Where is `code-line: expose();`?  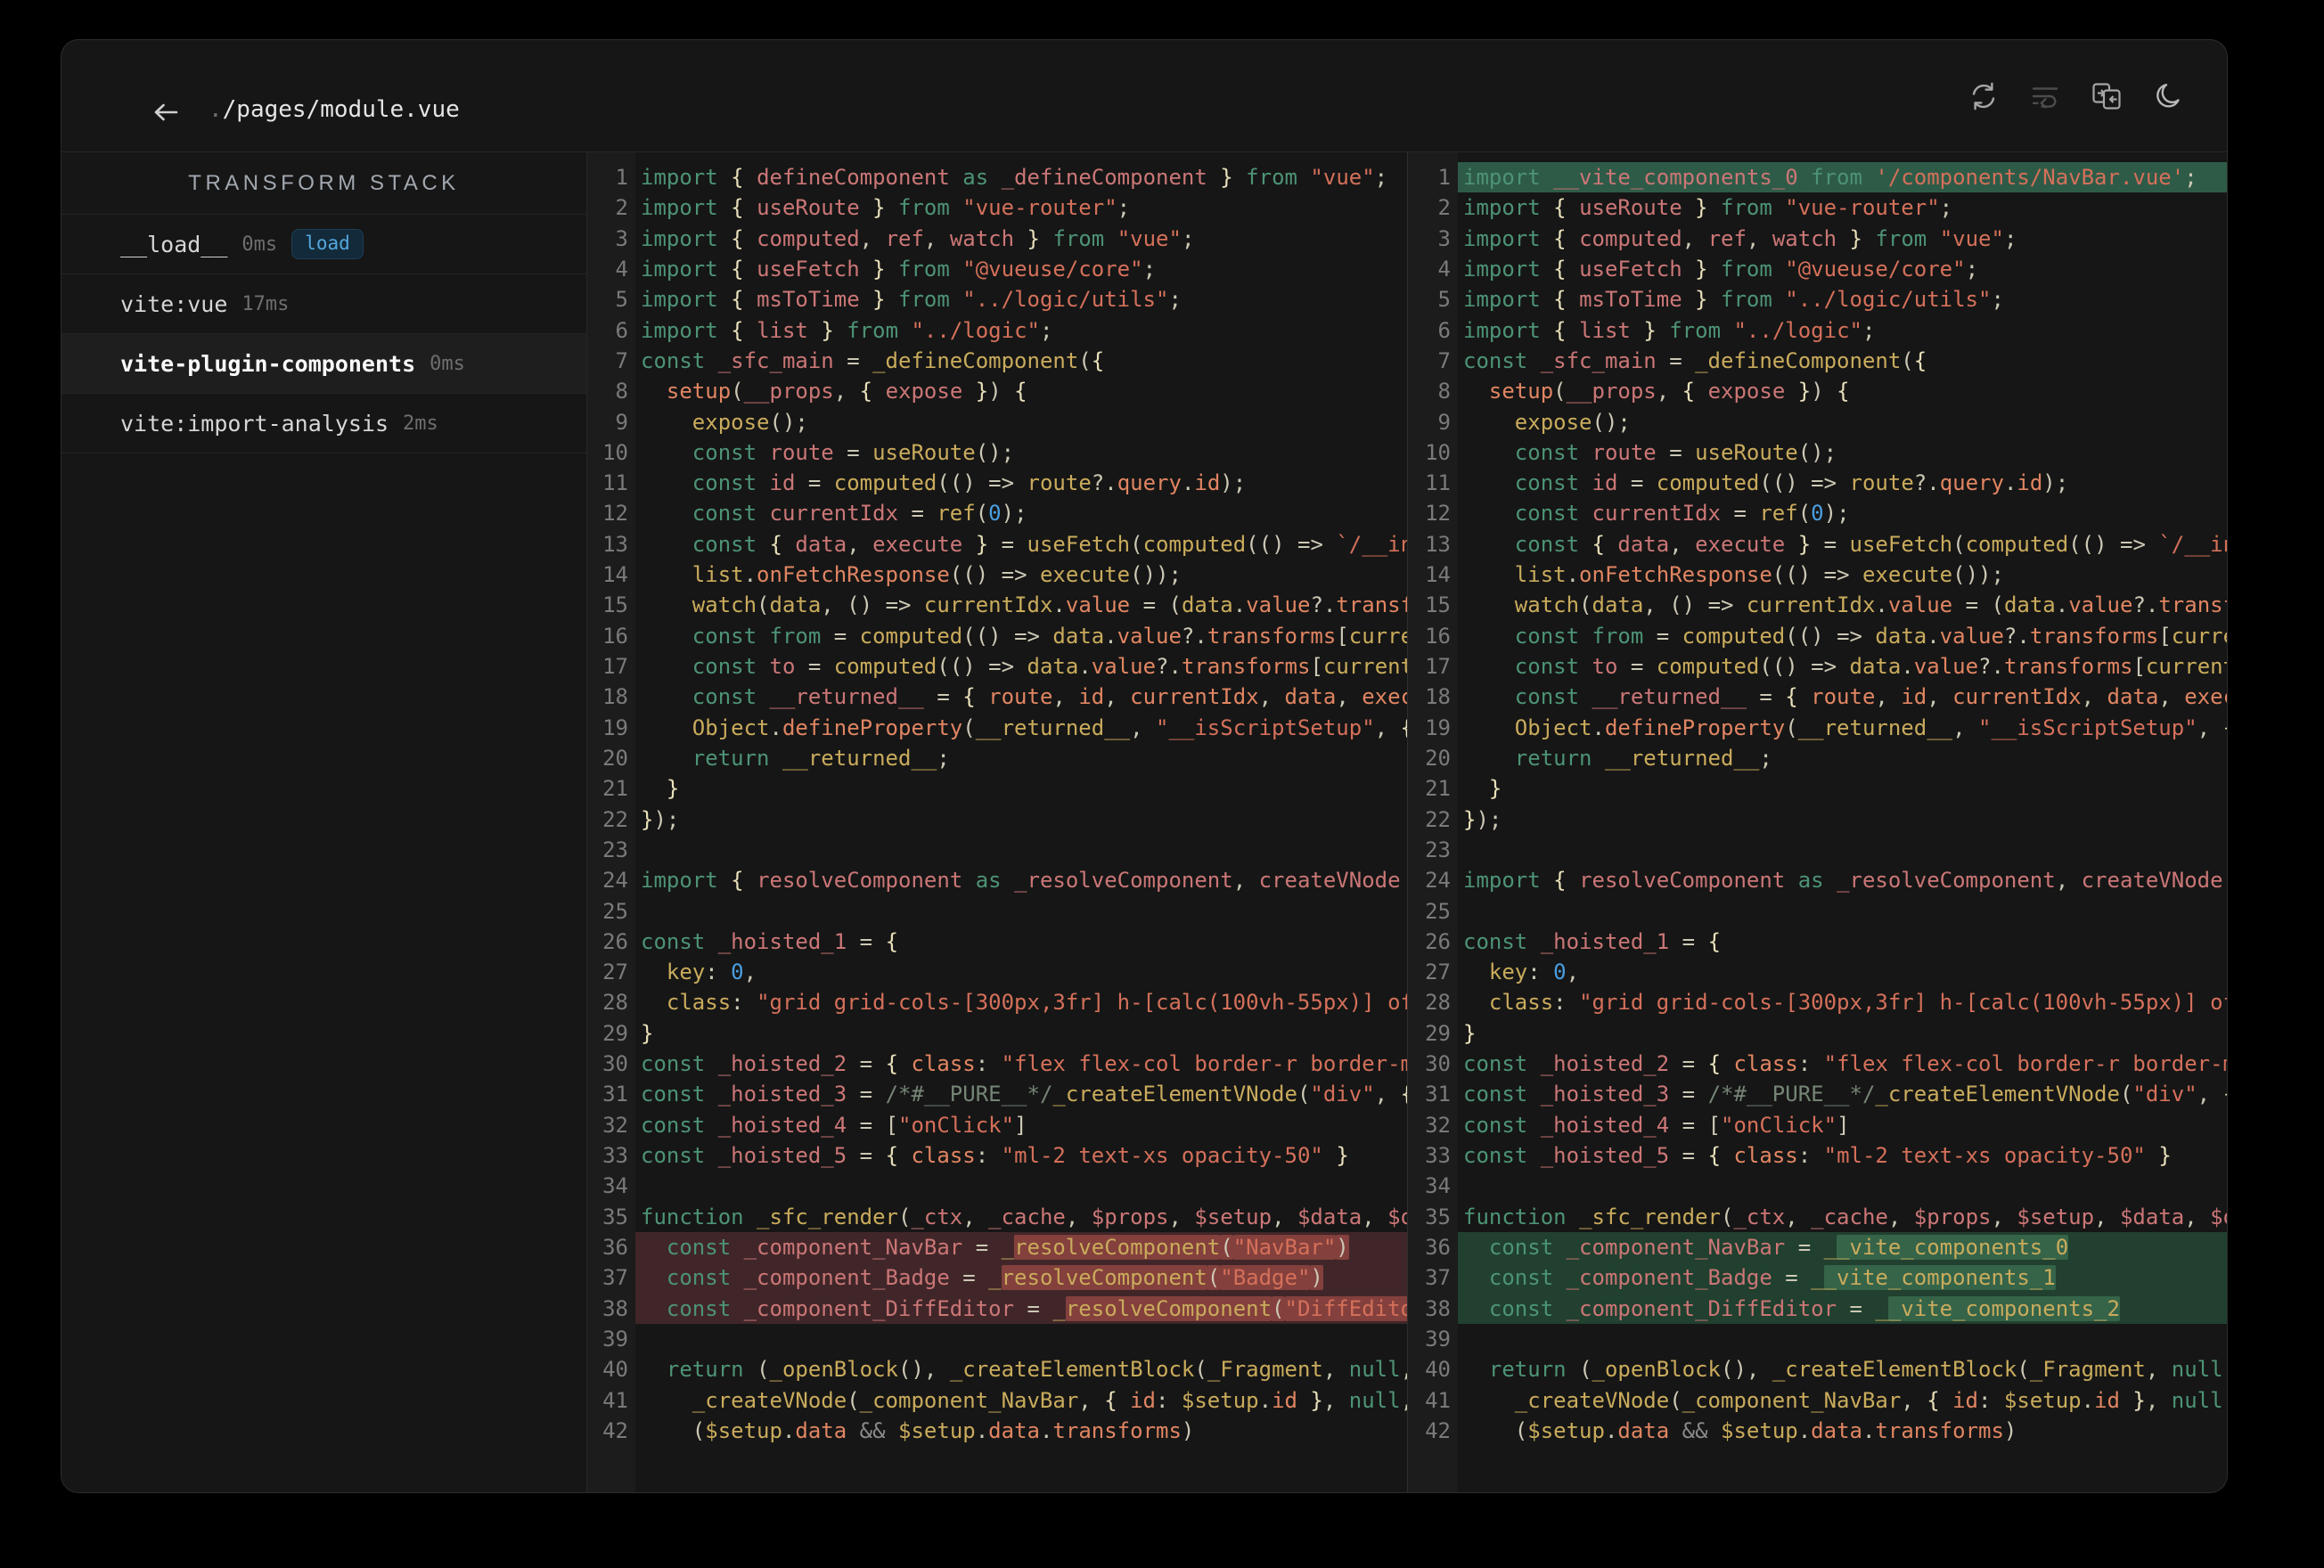 code-line: expose(); is located at coordinates (1572, 422).